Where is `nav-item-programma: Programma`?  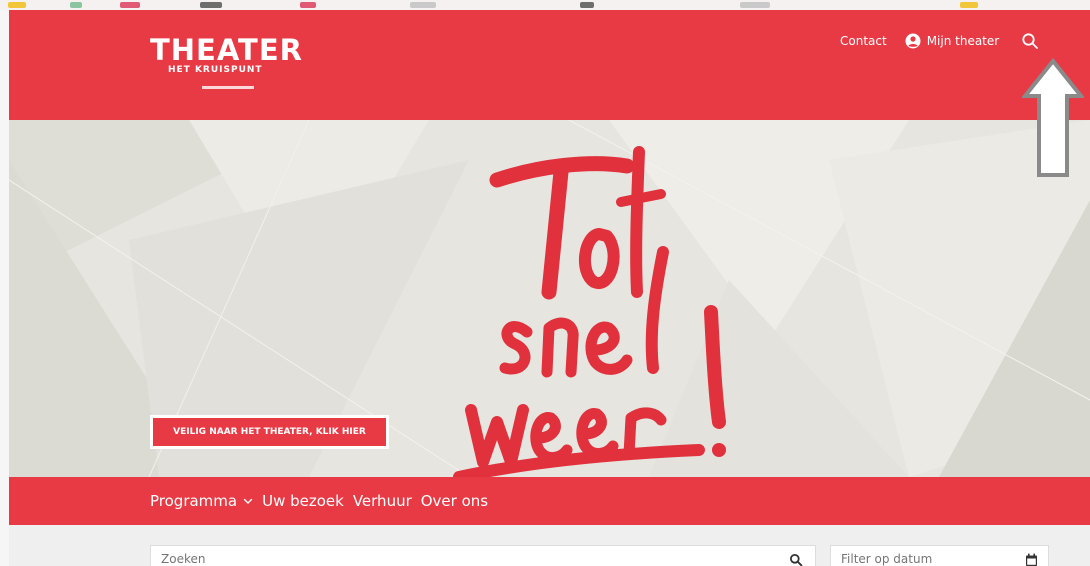
nav-item-programma: Programma is located at coordinates (201, 501).